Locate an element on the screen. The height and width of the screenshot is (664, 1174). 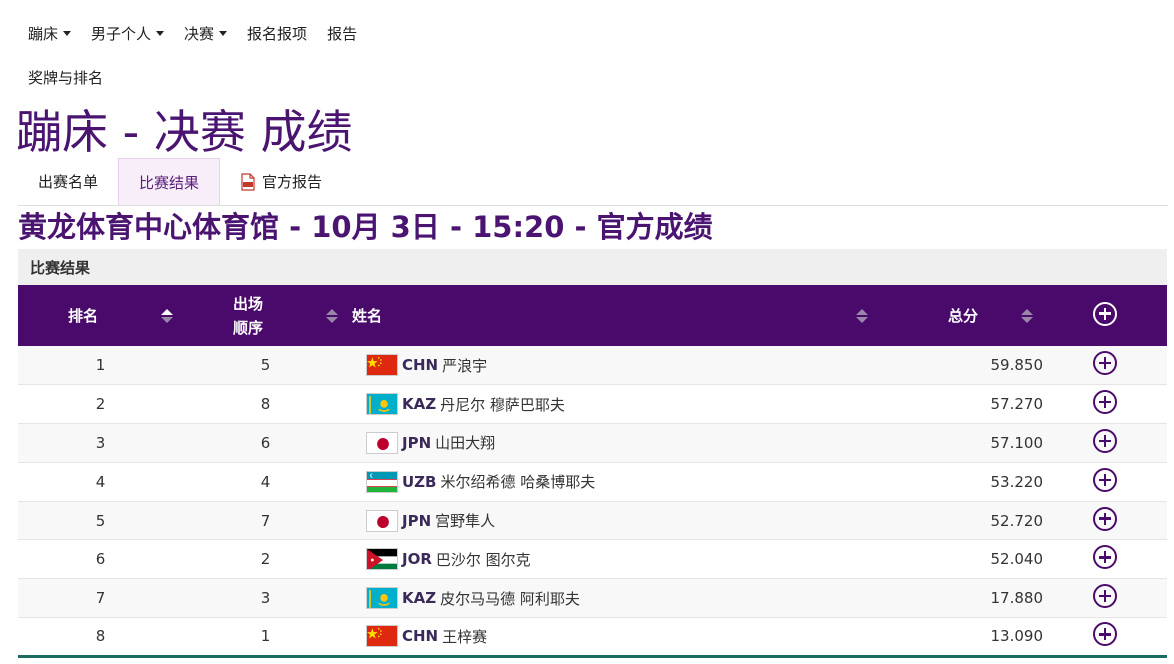
nav-entries-link: 报名报项 is located at coordinates (277, 33).